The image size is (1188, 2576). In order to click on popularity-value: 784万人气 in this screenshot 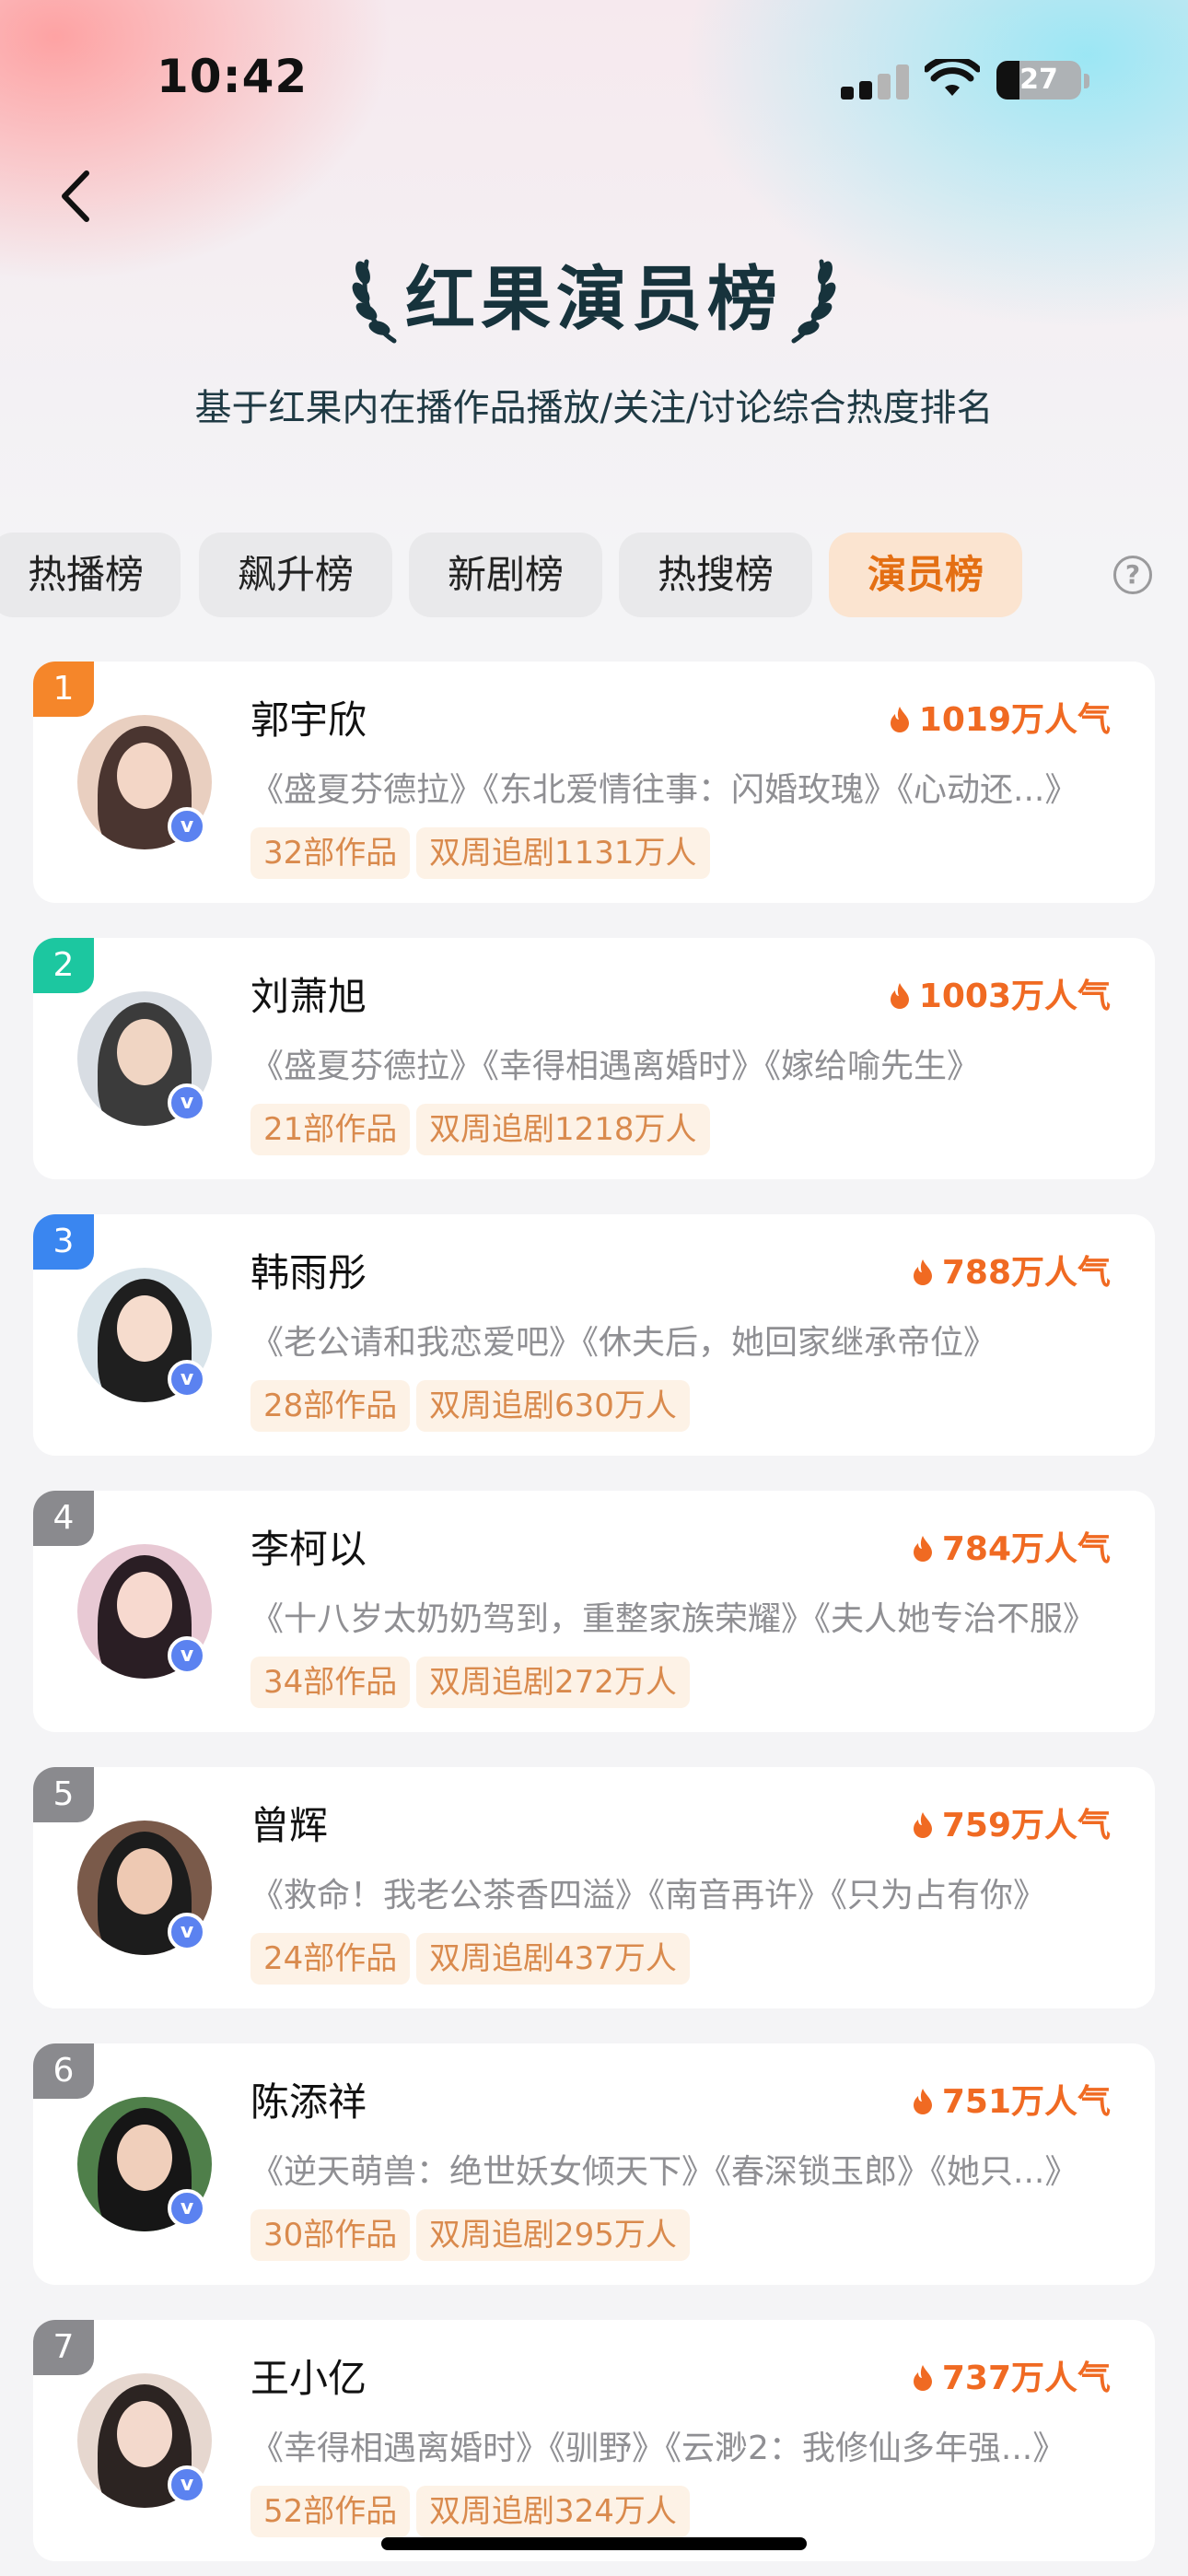, I will do `click(1026, 1549)`.